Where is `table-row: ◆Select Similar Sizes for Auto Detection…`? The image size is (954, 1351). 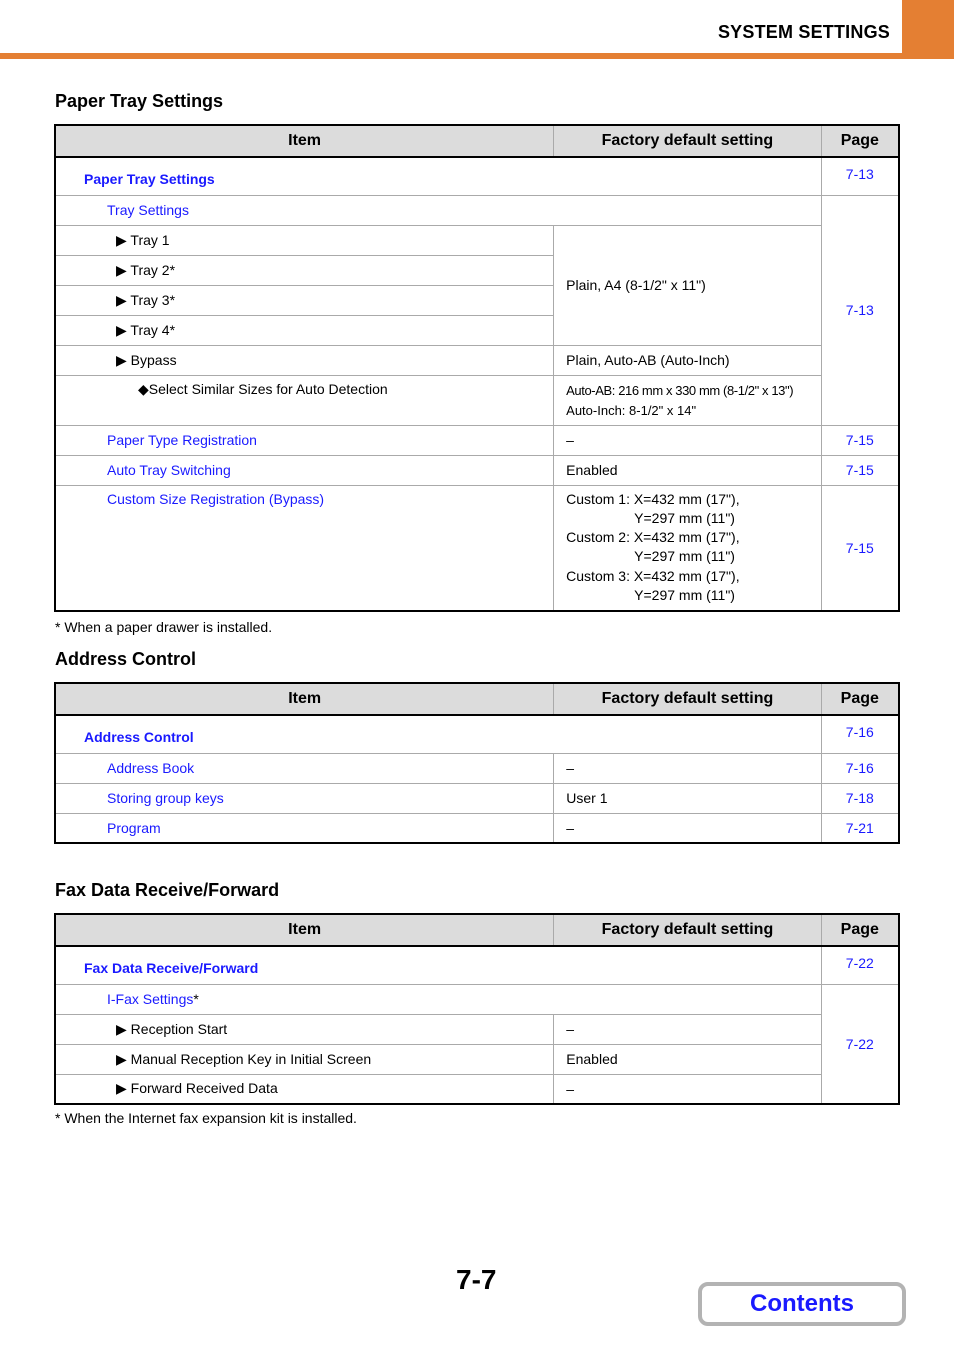
table-row: ◆Select Similar Sizes for Auto Detection… is located at coordinates (477, 399).